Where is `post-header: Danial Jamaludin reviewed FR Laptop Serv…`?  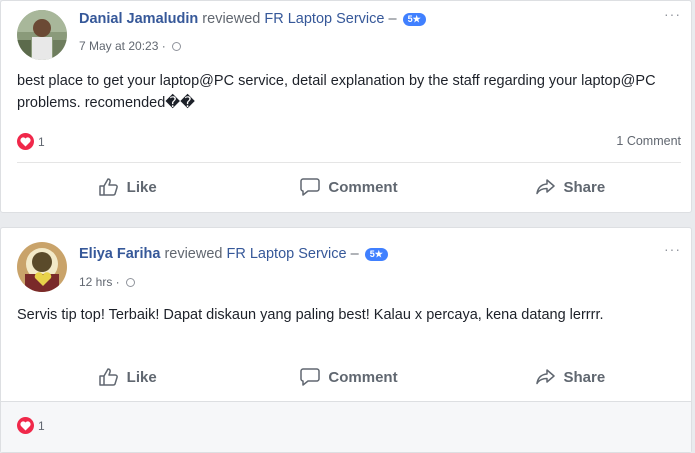
post-header: Danial Jamaludin reviewed FR Laptop Serv… is located at coordinates (252, 19).